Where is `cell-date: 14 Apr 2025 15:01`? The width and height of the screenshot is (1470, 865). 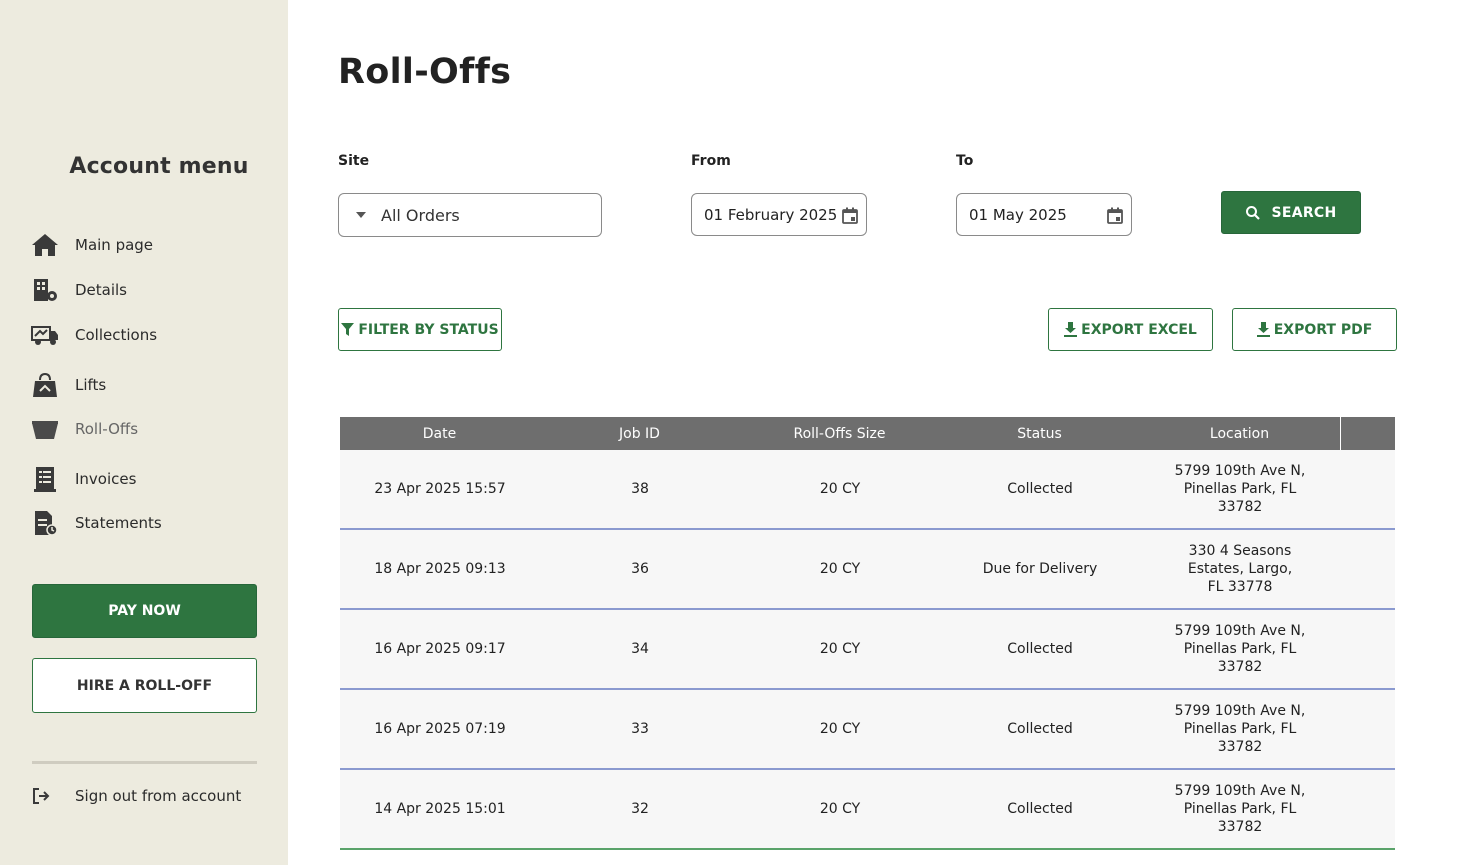
cell-date: 14 Apr 2025 15:01 is located at coordinates (440, 809).